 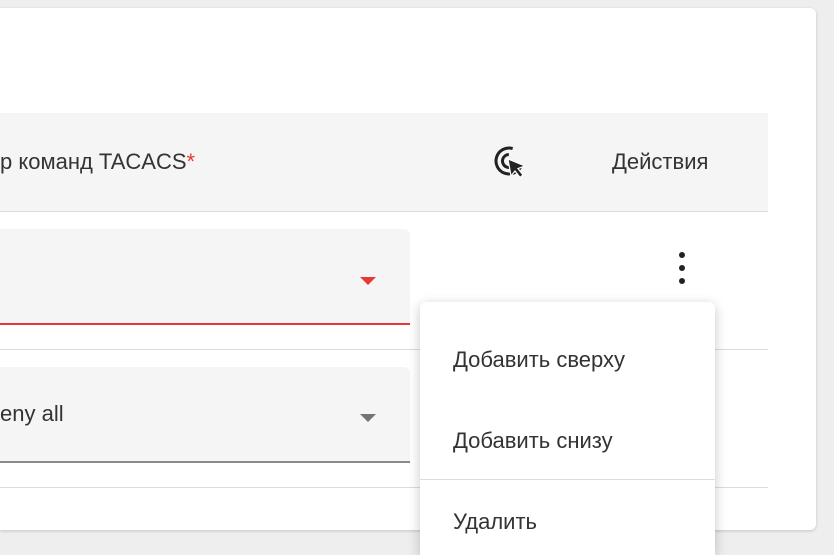 What do you see at coordinates (567, 522) in the screenshot?
I see `menu-item-delete: Удалить` at bounding box center [567, 522].